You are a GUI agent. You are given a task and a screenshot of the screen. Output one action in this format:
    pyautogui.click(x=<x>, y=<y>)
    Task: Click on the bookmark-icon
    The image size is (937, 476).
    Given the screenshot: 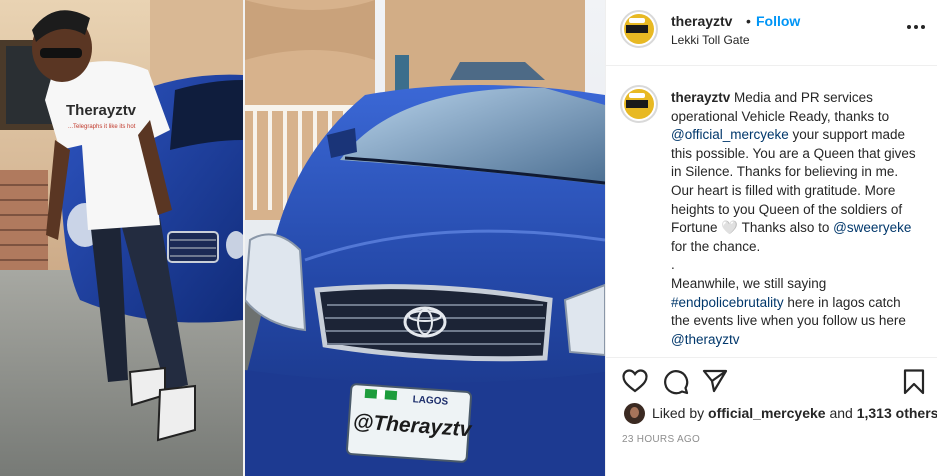 What is the action you would take?
    pyautogui.click(x=914, y=382)
    